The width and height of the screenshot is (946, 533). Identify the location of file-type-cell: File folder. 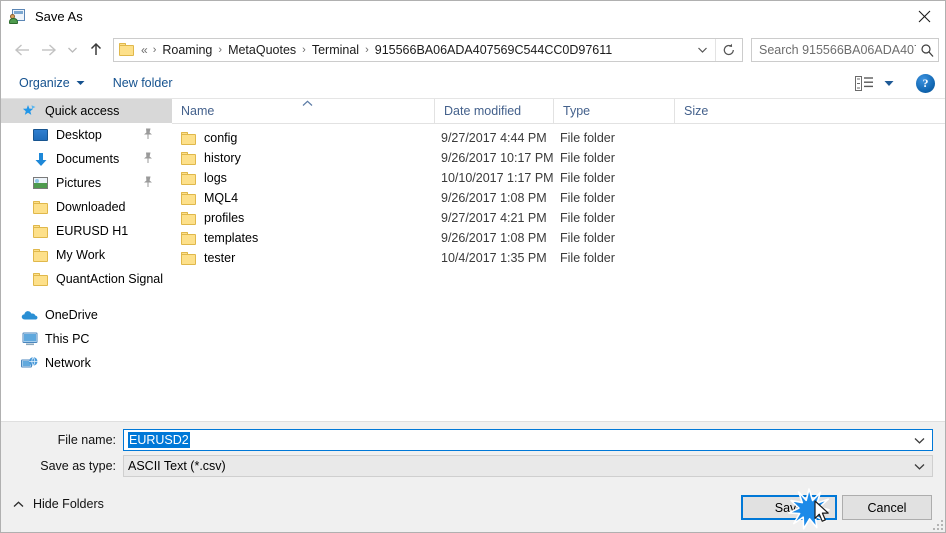
(587, 158).